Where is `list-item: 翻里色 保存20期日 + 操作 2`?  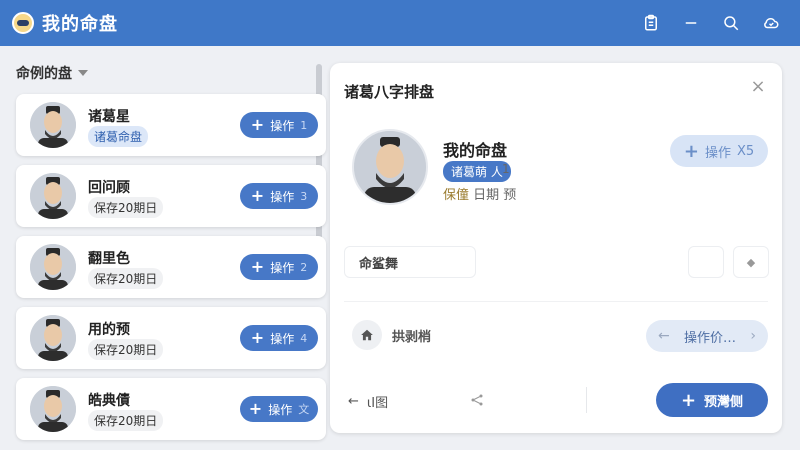
list-item: 翻里色 保存20期日 + 操作 2 is located at coordinates (171, 267).